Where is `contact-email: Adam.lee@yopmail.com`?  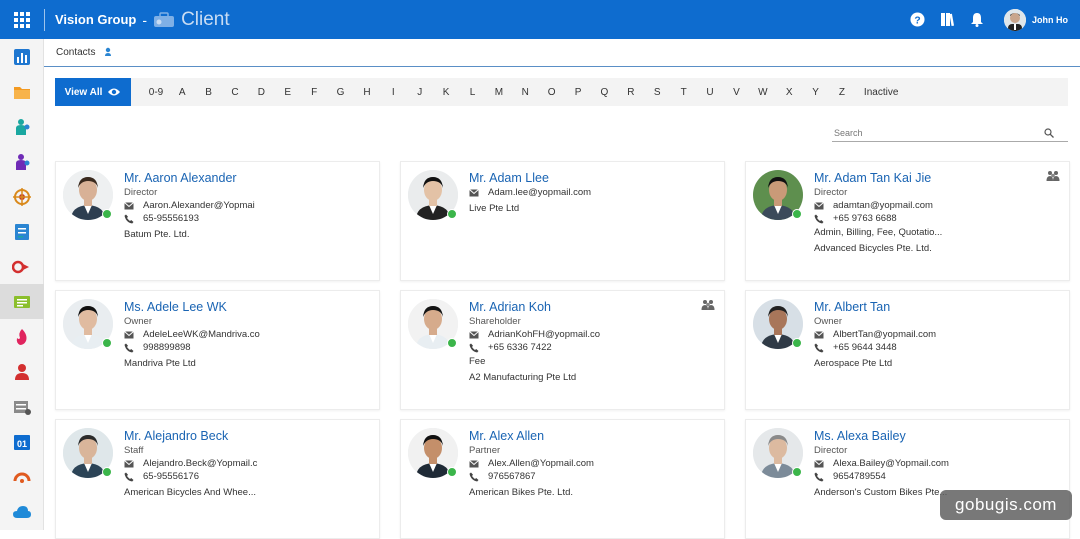
contact-email: Adam.lee@yopmail.com is located at coordinates (539, 192).